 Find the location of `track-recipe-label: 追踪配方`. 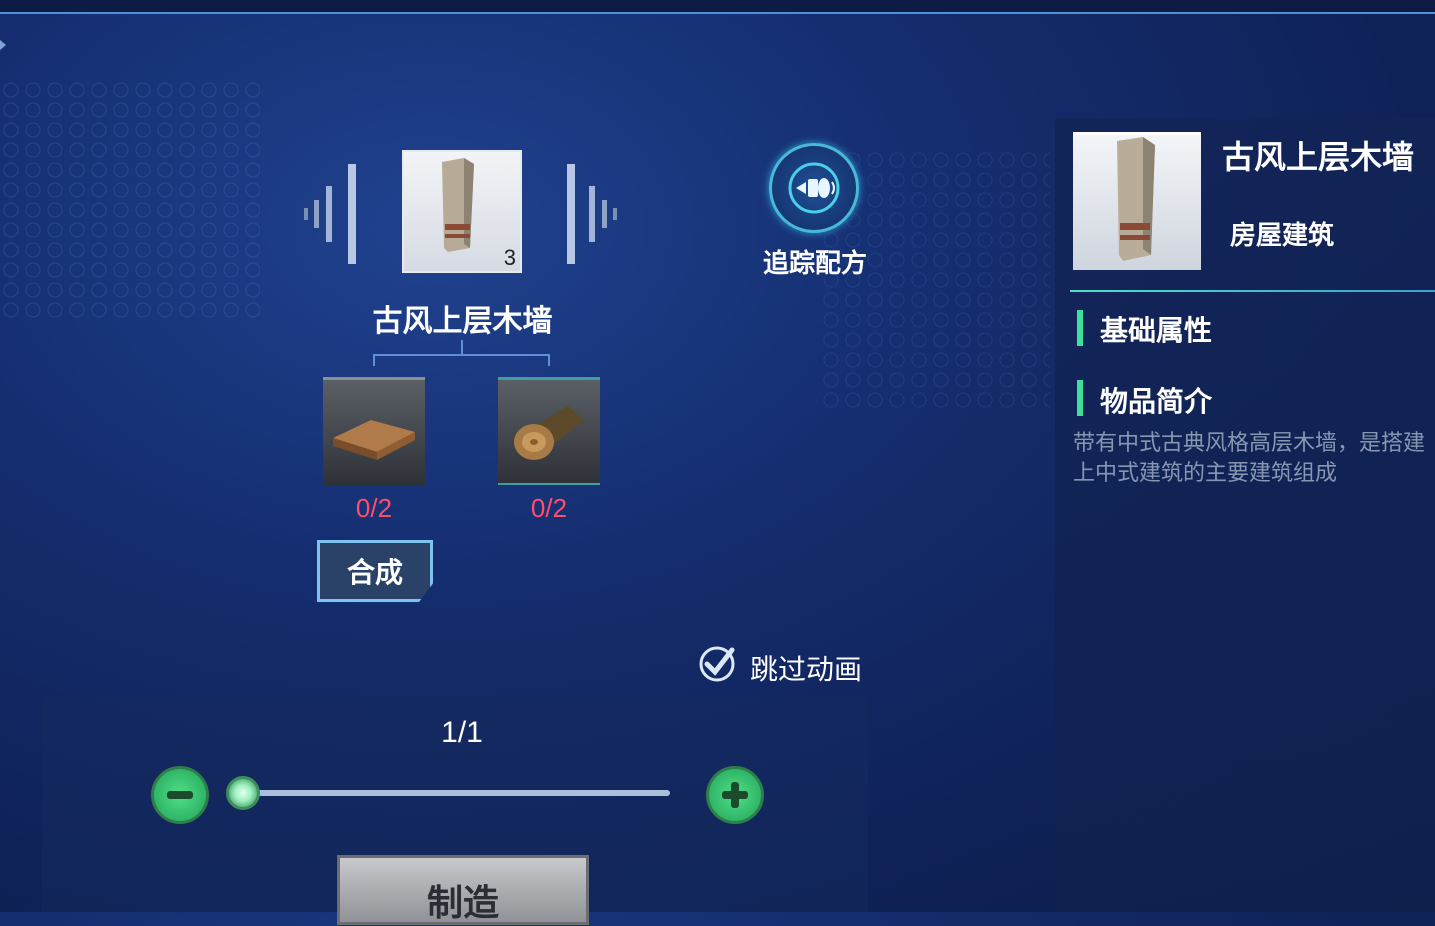

track-recipe-label: 追踪配方 is located at coordinates (814, 264).